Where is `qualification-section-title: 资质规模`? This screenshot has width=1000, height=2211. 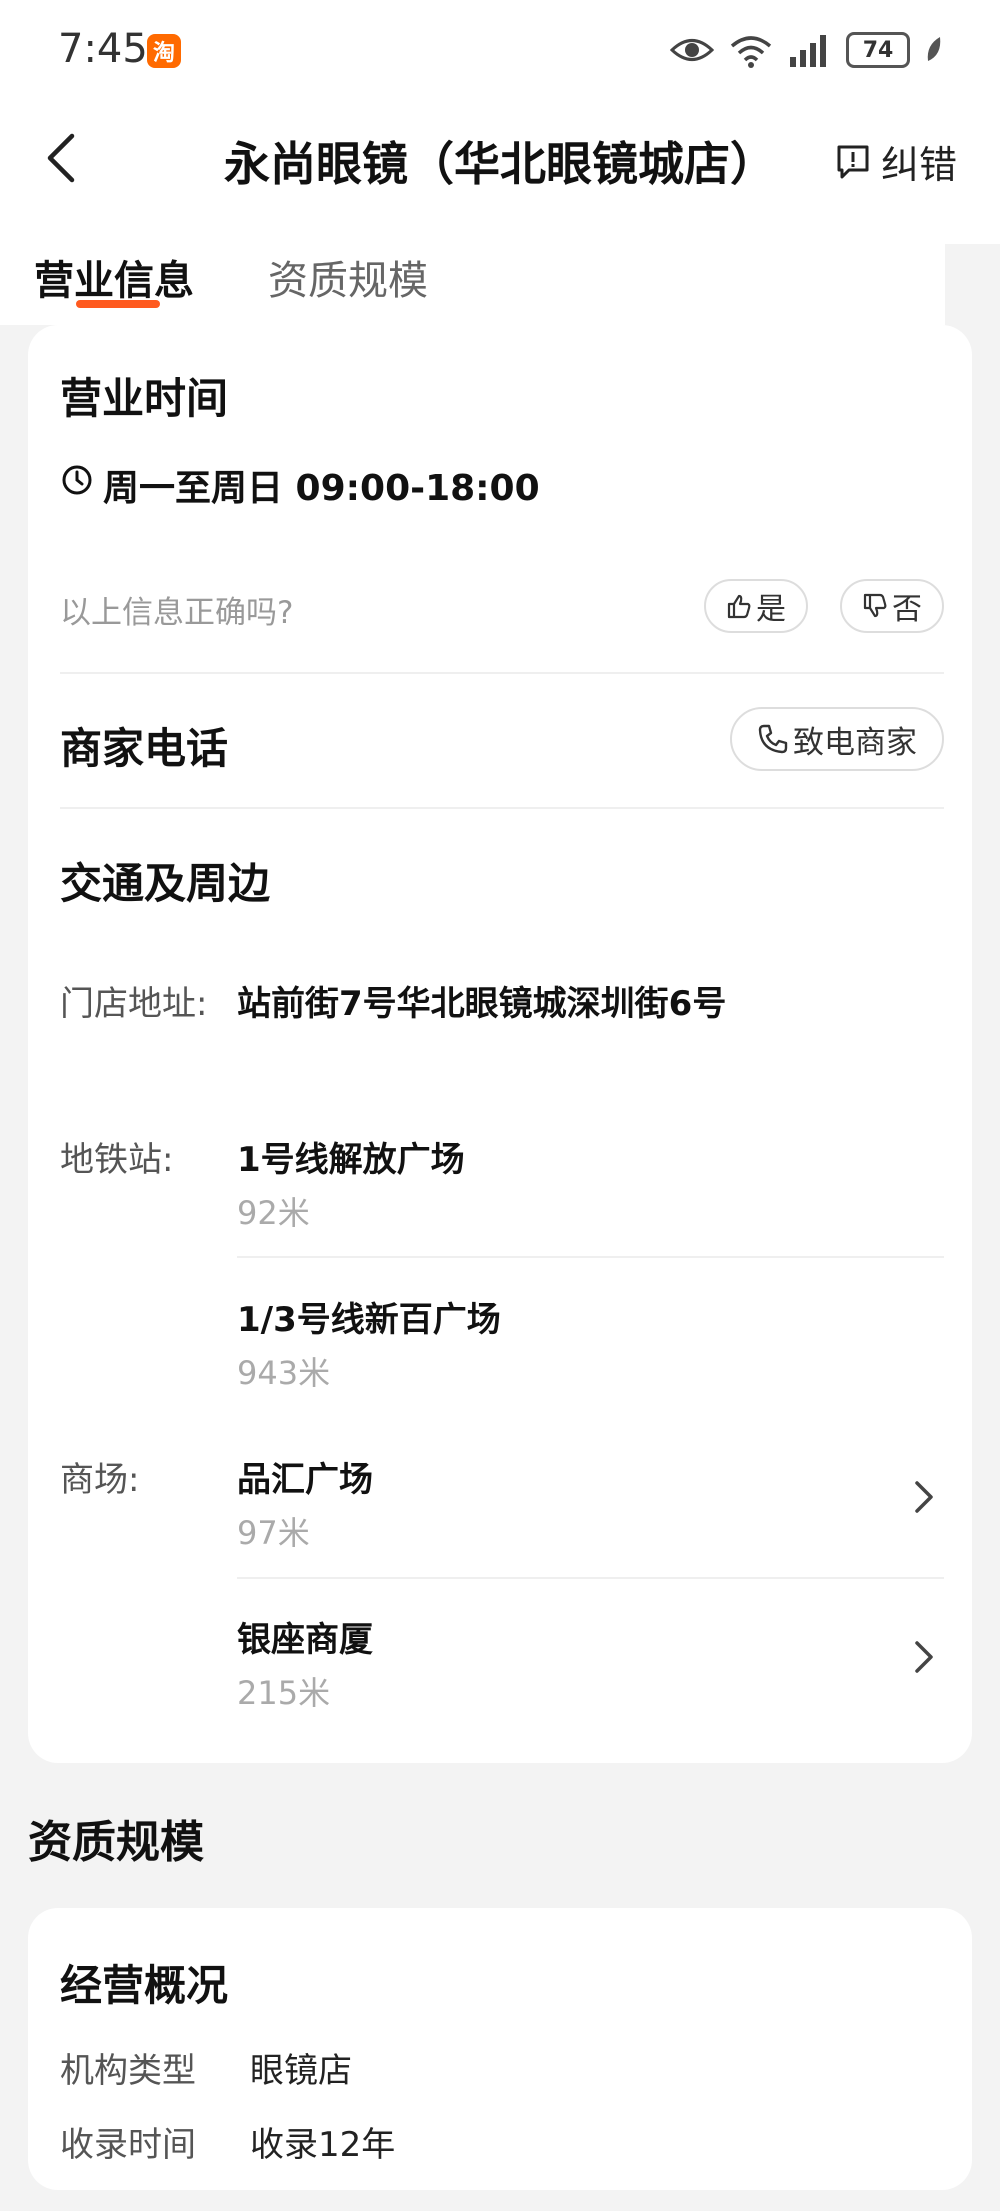
qualification-section-title: 资质规模 is located at coordinates (116, 1842).